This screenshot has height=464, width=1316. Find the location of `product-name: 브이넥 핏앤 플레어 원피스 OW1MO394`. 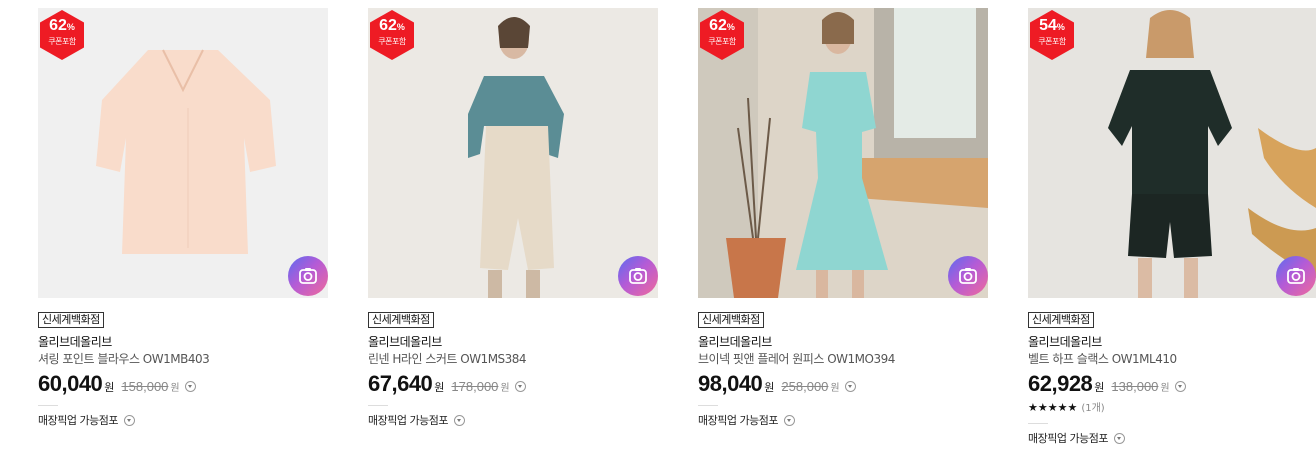

product-name: 브이넥 핏앤 플레어 원피스 OW1MO394 is located at coordinates (843, 359).